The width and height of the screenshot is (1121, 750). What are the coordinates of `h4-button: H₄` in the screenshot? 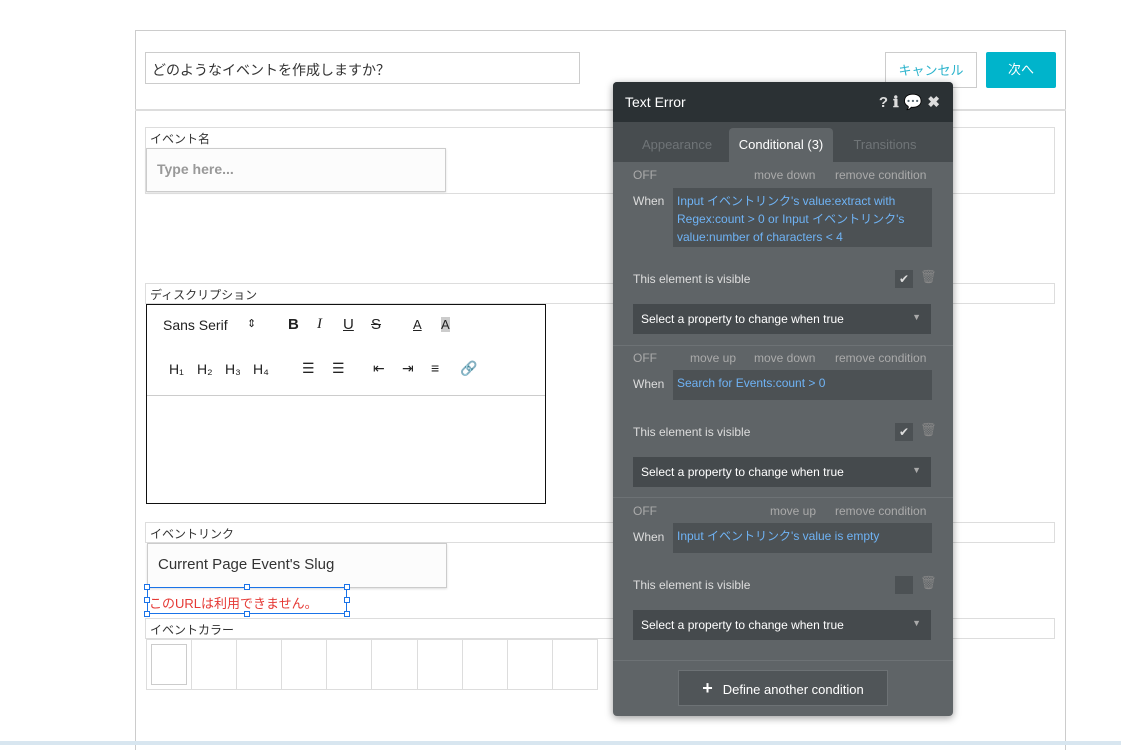 It's located at (261, 369).